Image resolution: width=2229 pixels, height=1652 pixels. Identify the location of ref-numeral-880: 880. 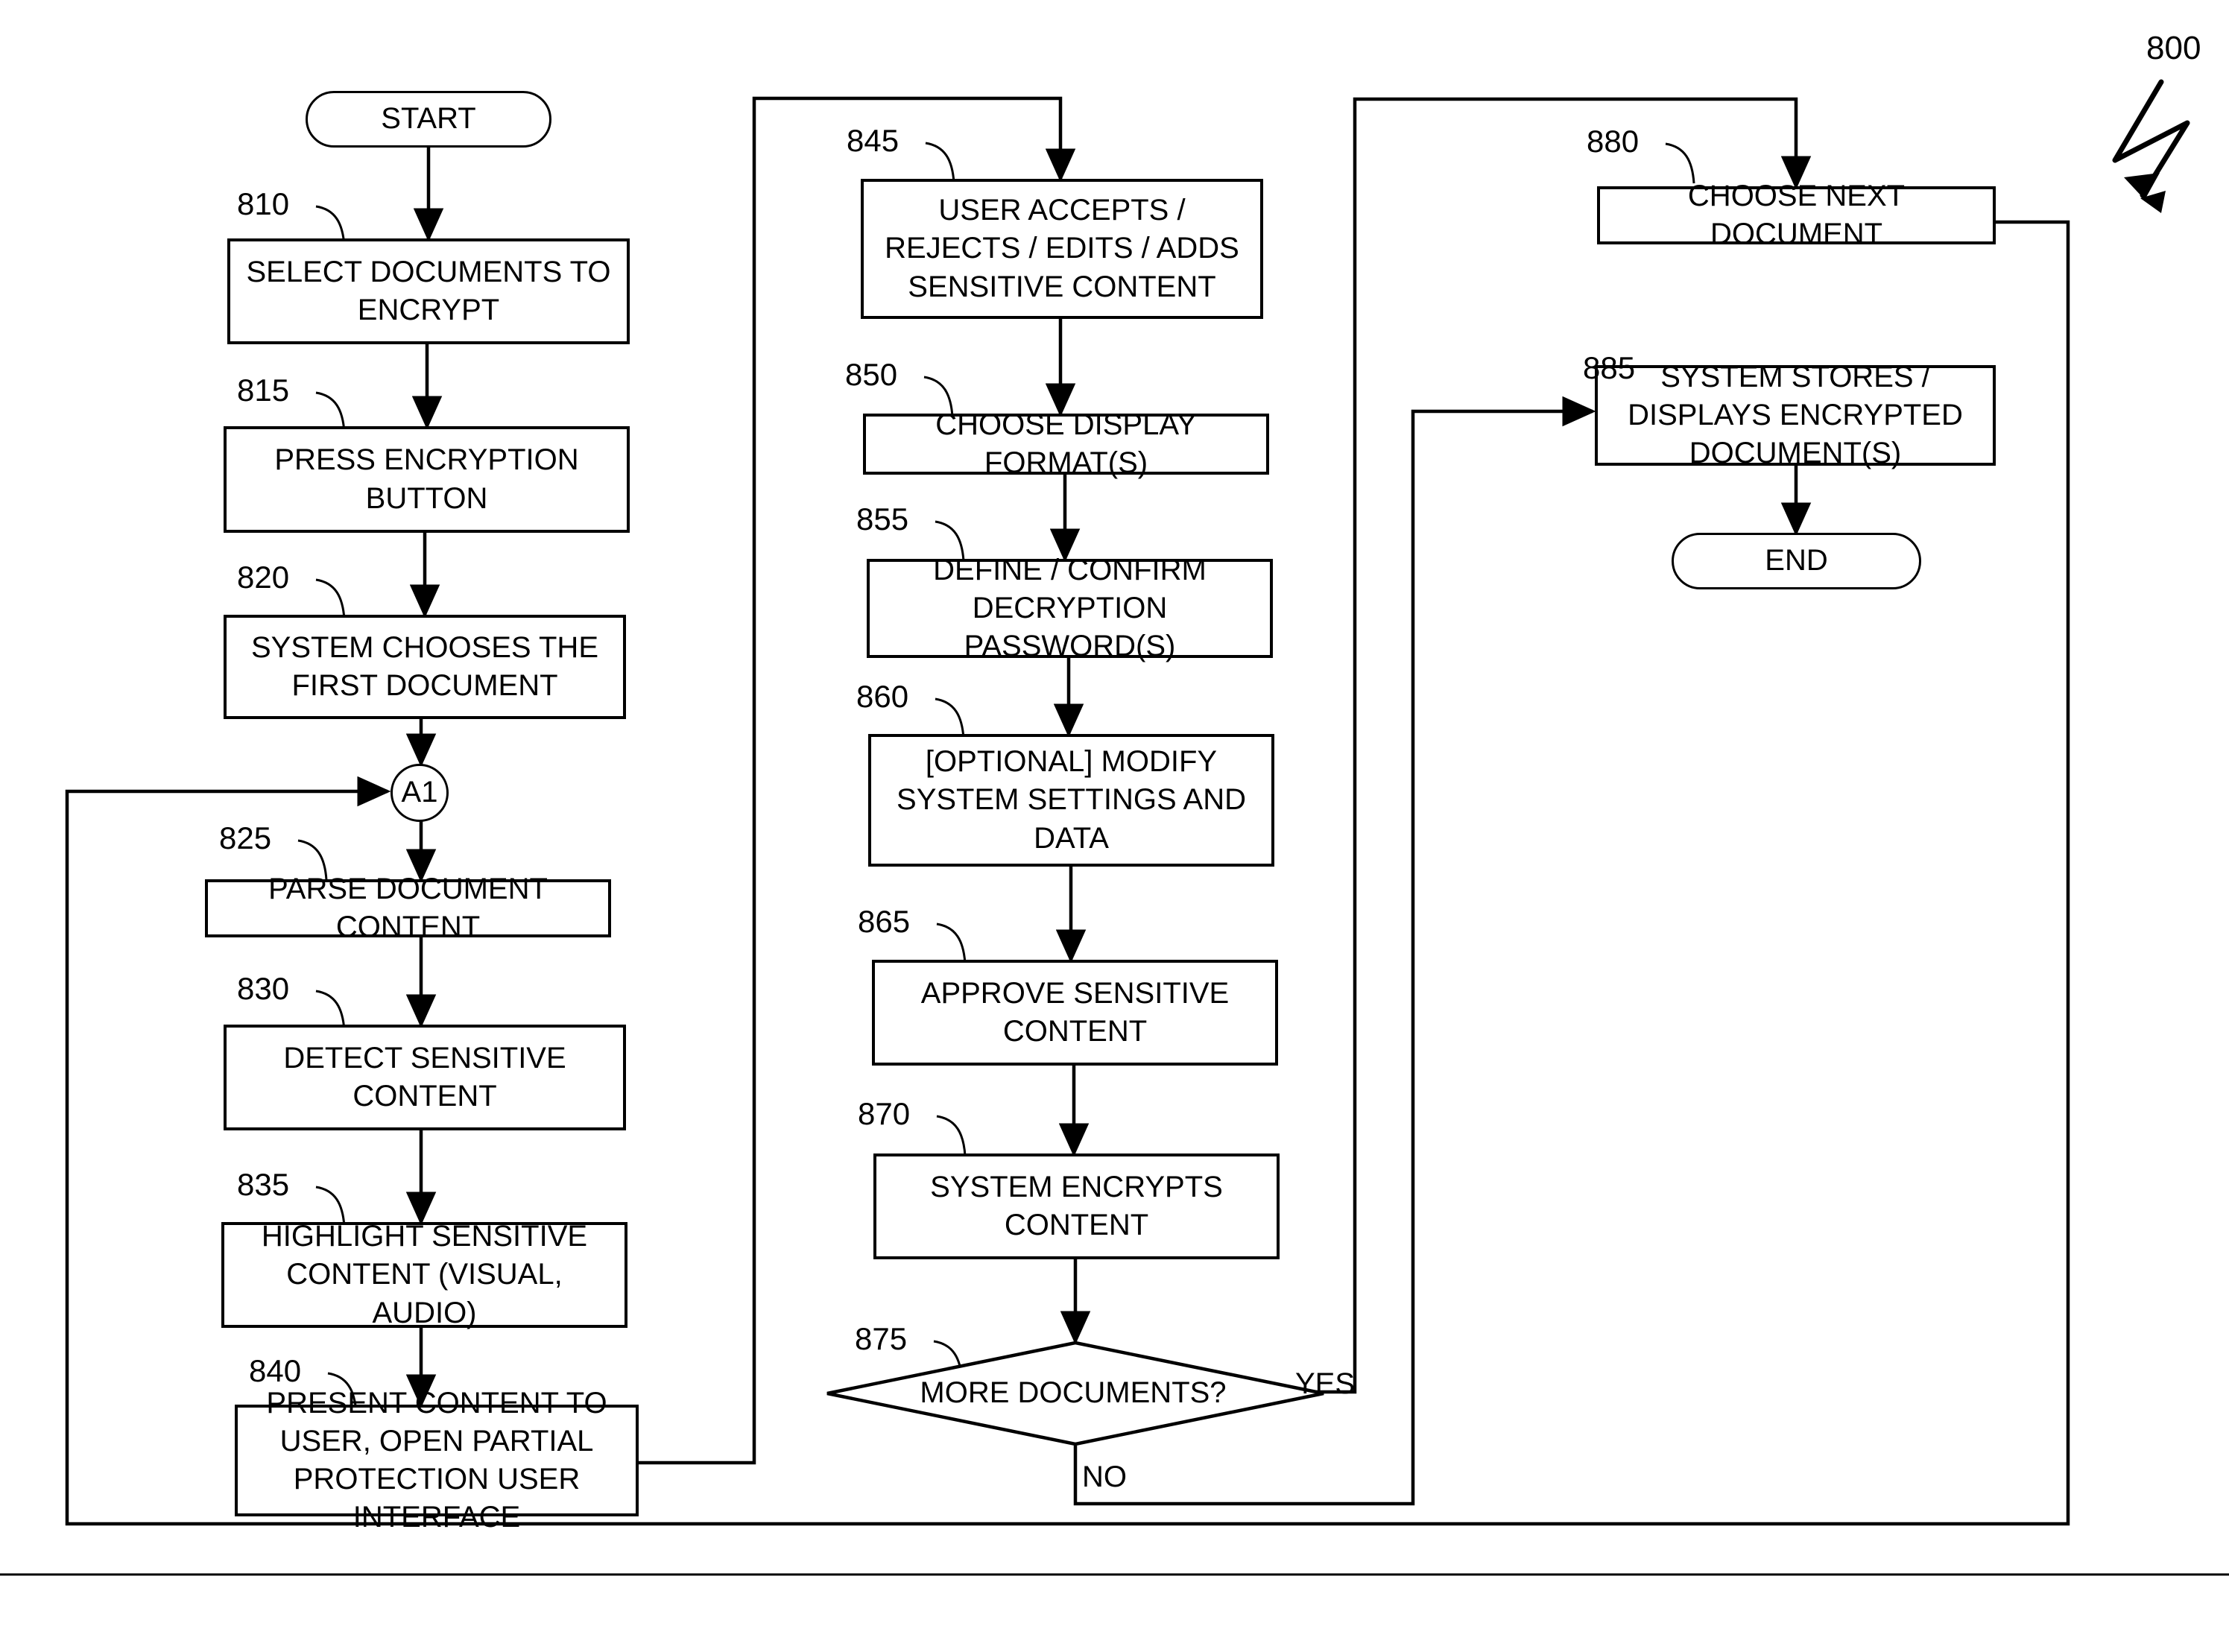
(1614, 141).